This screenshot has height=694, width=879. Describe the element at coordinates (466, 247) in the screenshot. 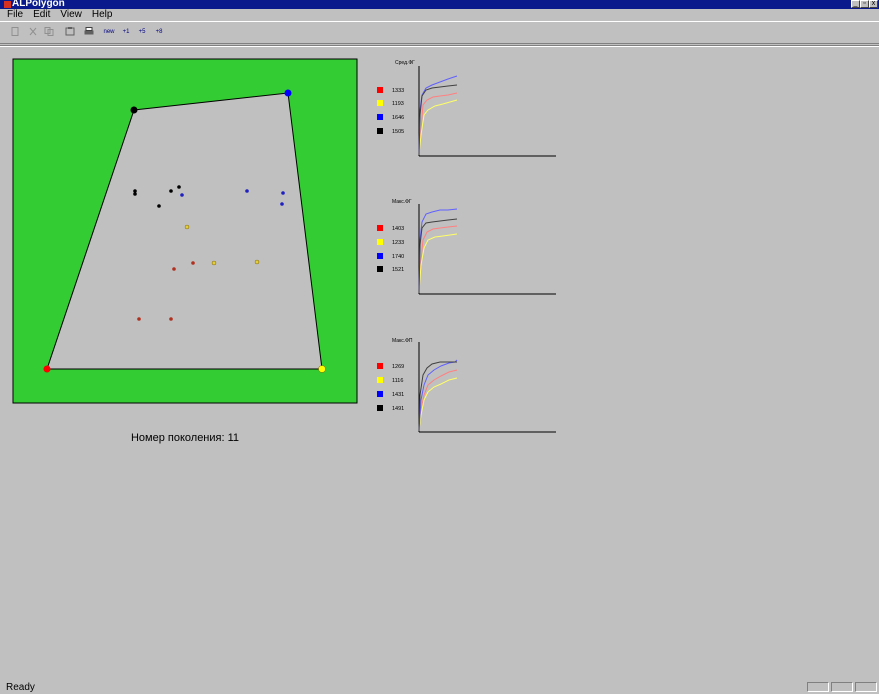

I see `chart-max-fg: Макс.ФГ 1403 1233 1740 1521` at that location.